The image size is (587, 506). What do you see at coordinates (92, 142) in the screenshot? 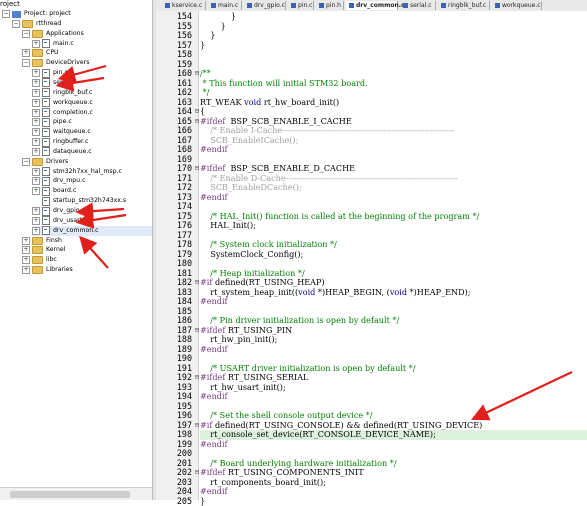
I see `tree-file-item: + ringbuffer.c` at bounding box center [92, 142].